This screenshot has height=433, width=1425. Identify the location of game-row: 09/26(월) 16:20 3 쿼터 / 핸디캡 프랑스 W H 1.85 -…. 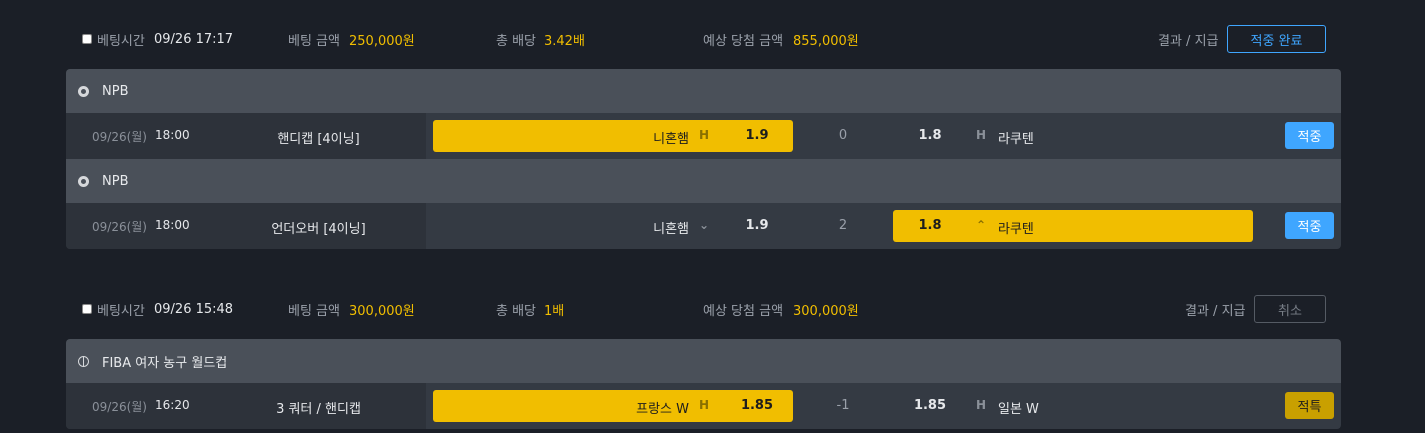
(703, 406).